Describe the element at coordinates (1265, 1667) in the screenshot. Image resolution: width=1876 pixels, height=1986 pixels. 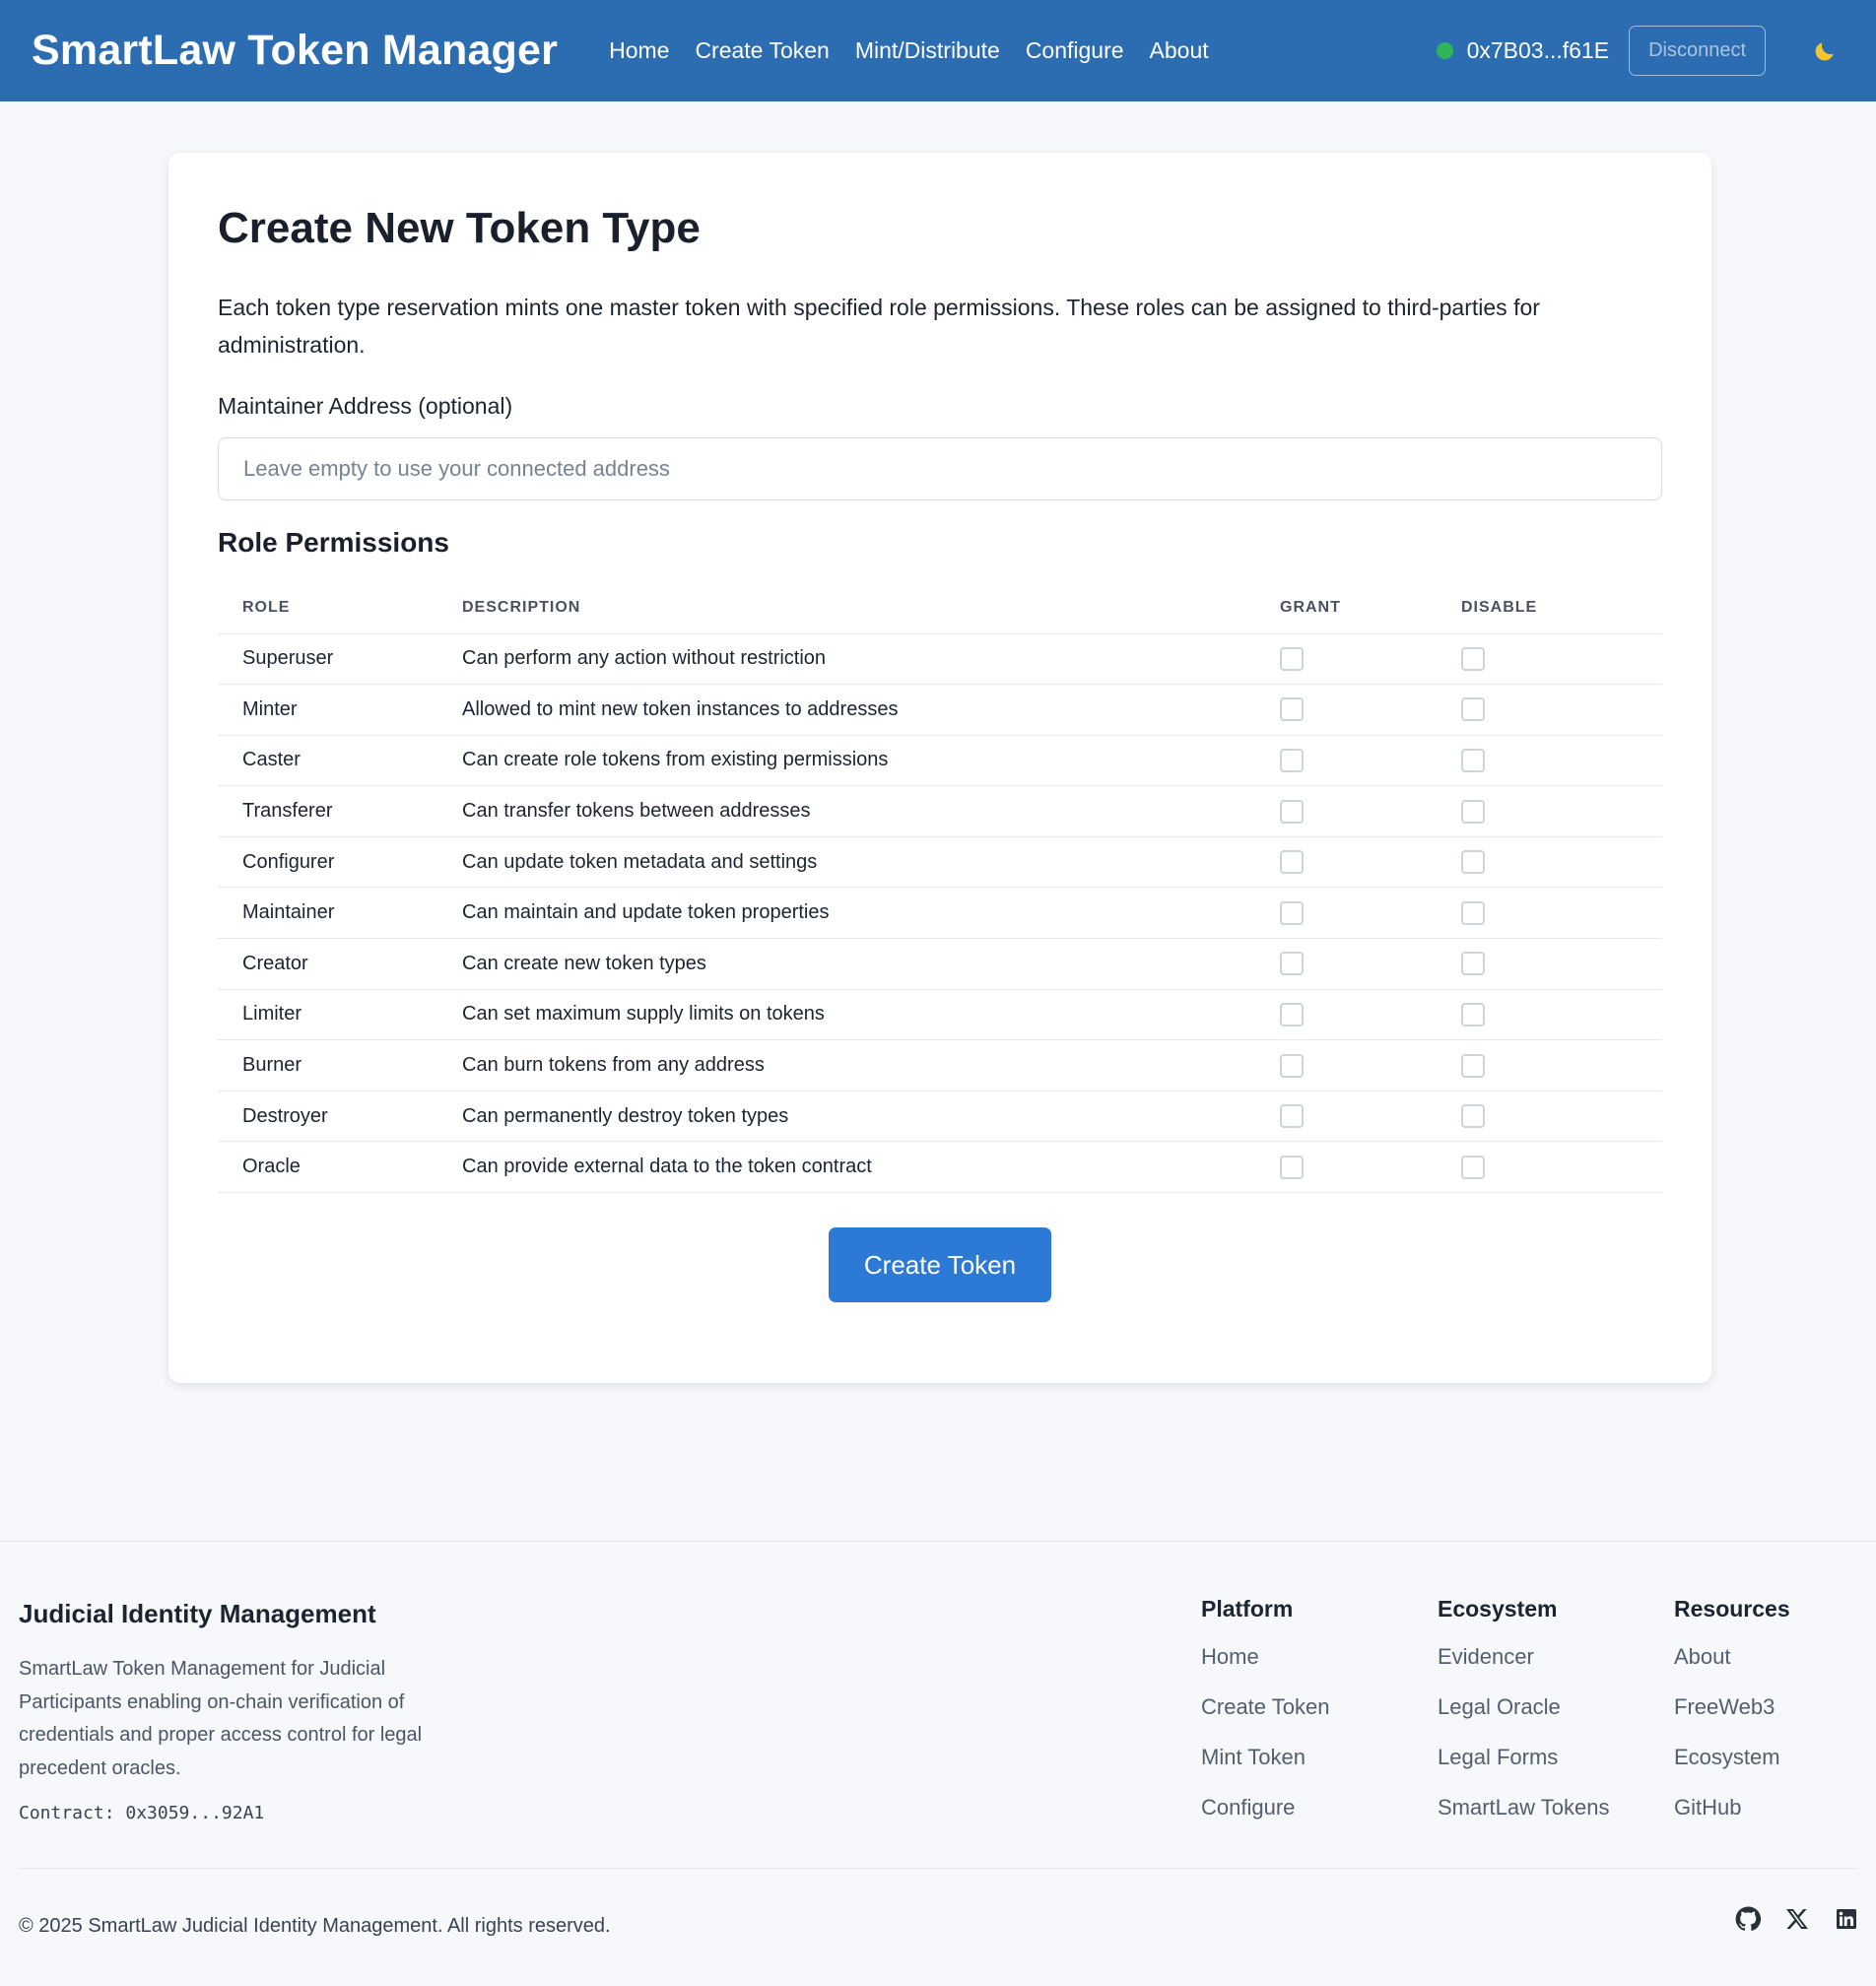
I see `footer-link-home: Home` at that location.